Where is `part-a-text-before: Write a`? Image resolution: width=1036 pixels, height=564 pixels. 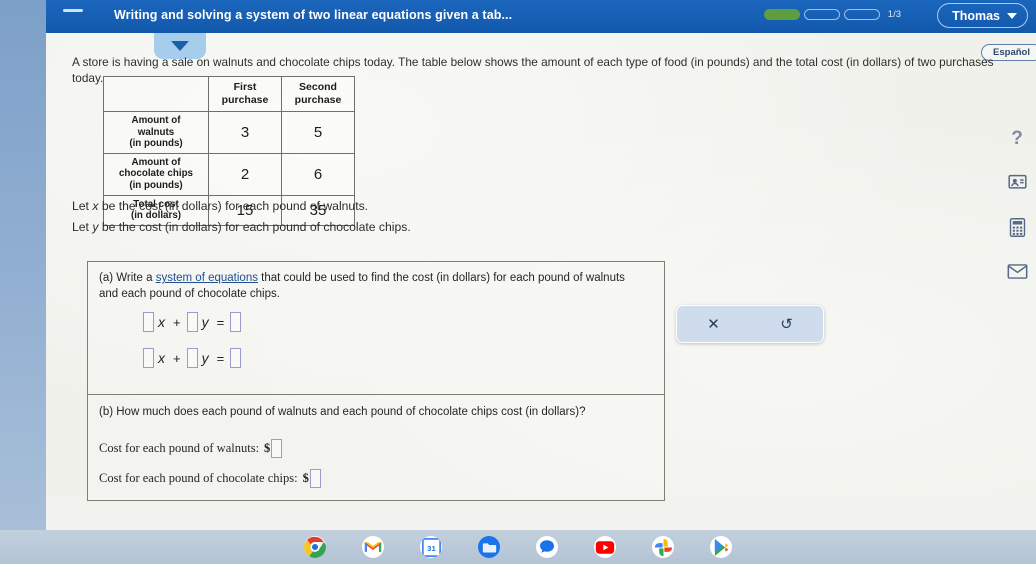 part-a-text-before: Write a is located at coordinates (136, 278).